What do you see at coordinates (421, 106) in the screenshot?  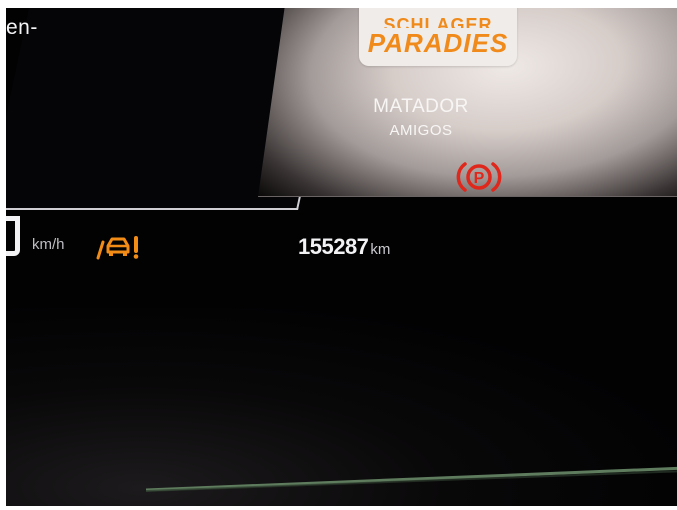 I see `track-title: MATADOR` at bounding box center [421, 106].